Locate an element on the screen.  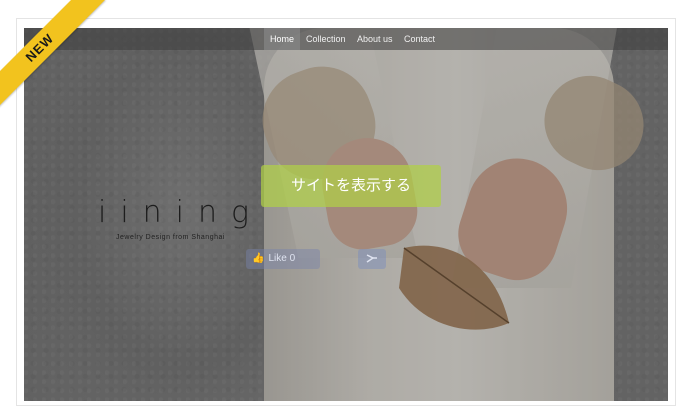
new-ribbon: NEW is located at coordinates (57, 58).